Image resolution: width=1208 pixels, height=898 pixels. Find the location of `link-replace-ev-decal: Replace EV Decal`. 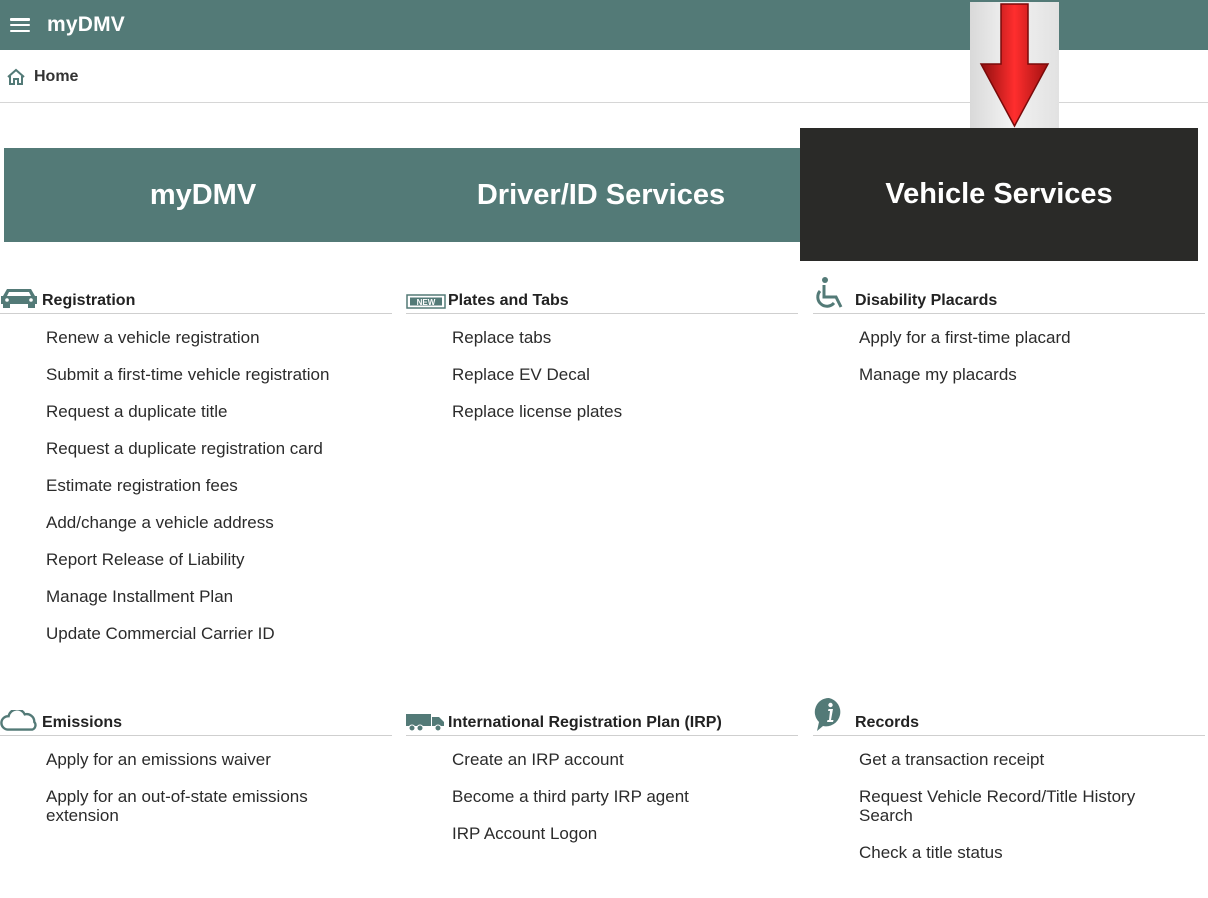

link-replace-ev-decal: Replace EV Decal is located at coordinates (612, 374).